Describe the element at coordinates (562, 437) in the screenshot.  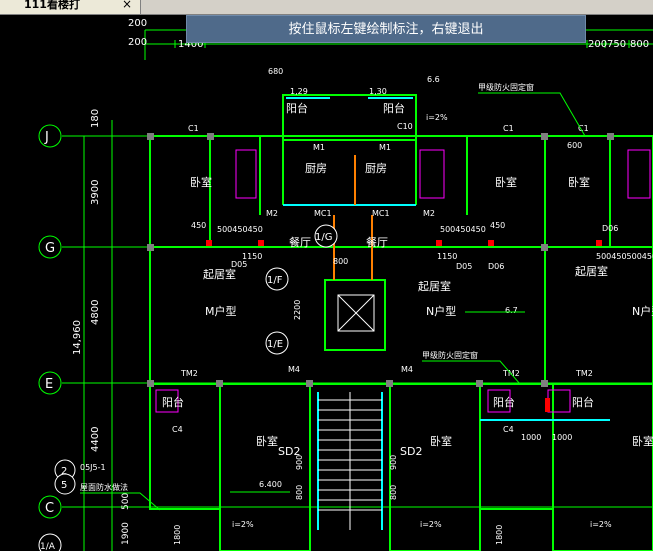
I see `size-1000-b: 1000` at that location.